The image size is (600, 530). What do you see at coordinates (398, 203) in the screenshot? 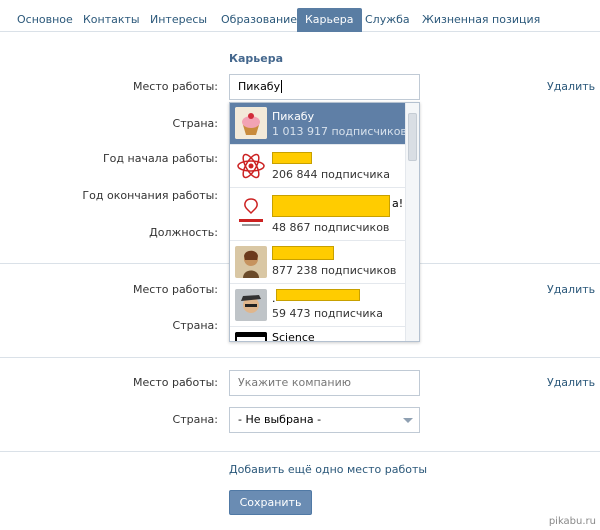
I see `suggestion-name: а!` at bounding box center [398, 203].